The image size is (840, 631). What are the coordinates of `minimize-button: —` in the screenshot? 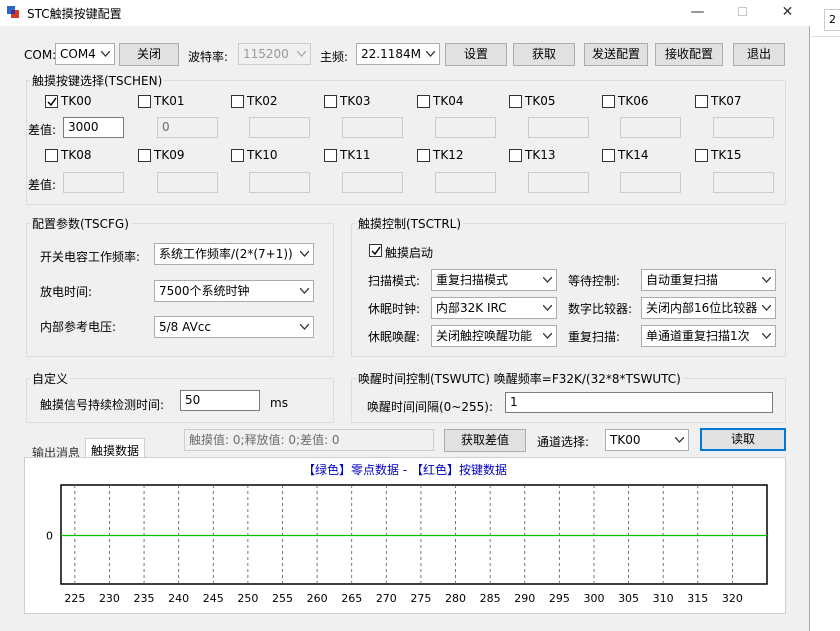 It's located at (697, 13).